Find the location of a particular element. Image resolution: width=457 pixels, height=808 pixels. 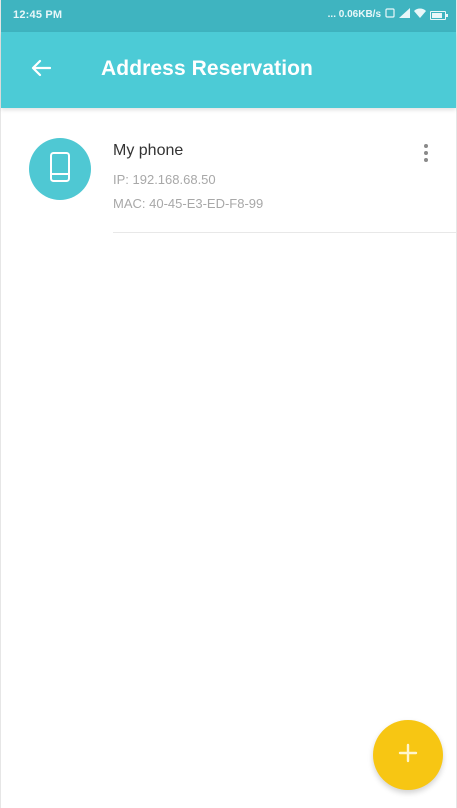

more-options-button is located at coordinates (426, 153).